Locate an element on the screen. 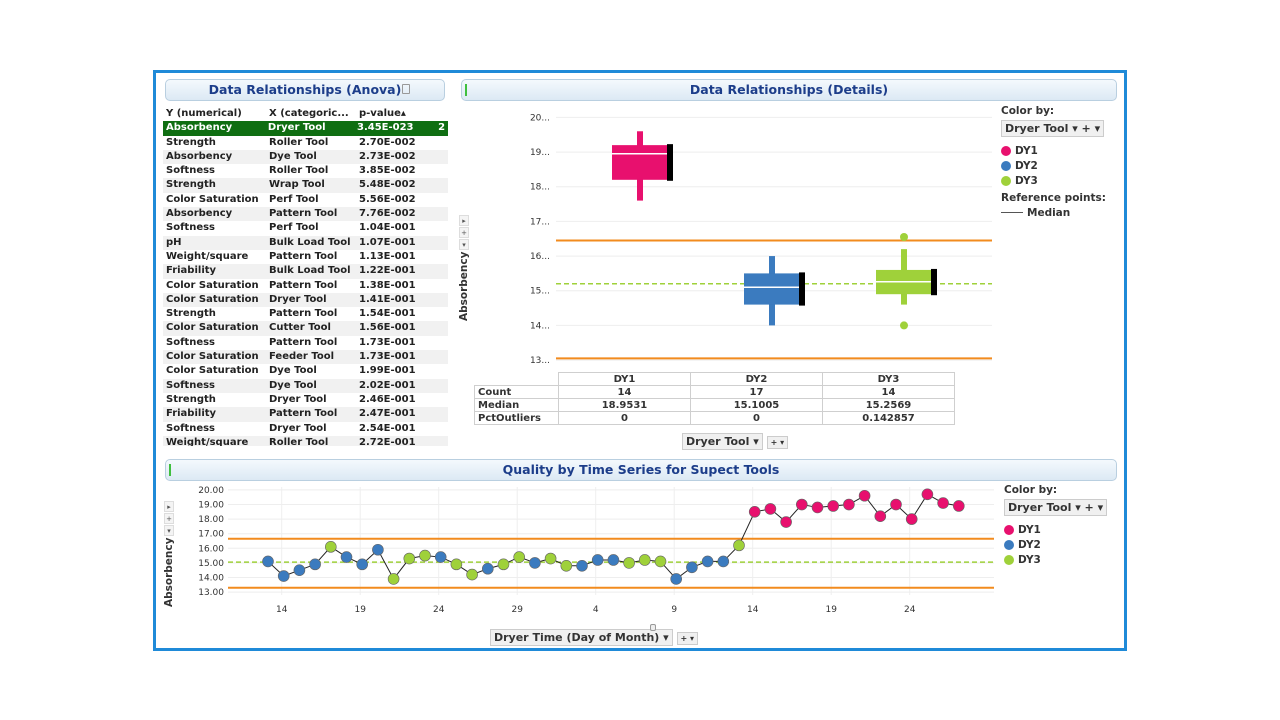 This screenshot has width=1280, height=720. table-row: Color Saturation Dryer Tool 1.41E-001 is located at coordinates (305, 300).